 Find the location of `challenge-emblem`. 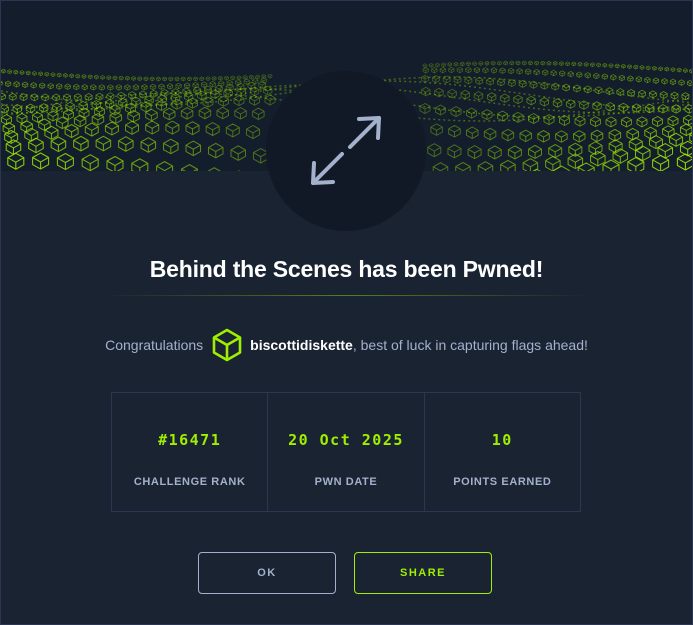

challenge-emblem is located at coordinates (346, 151).